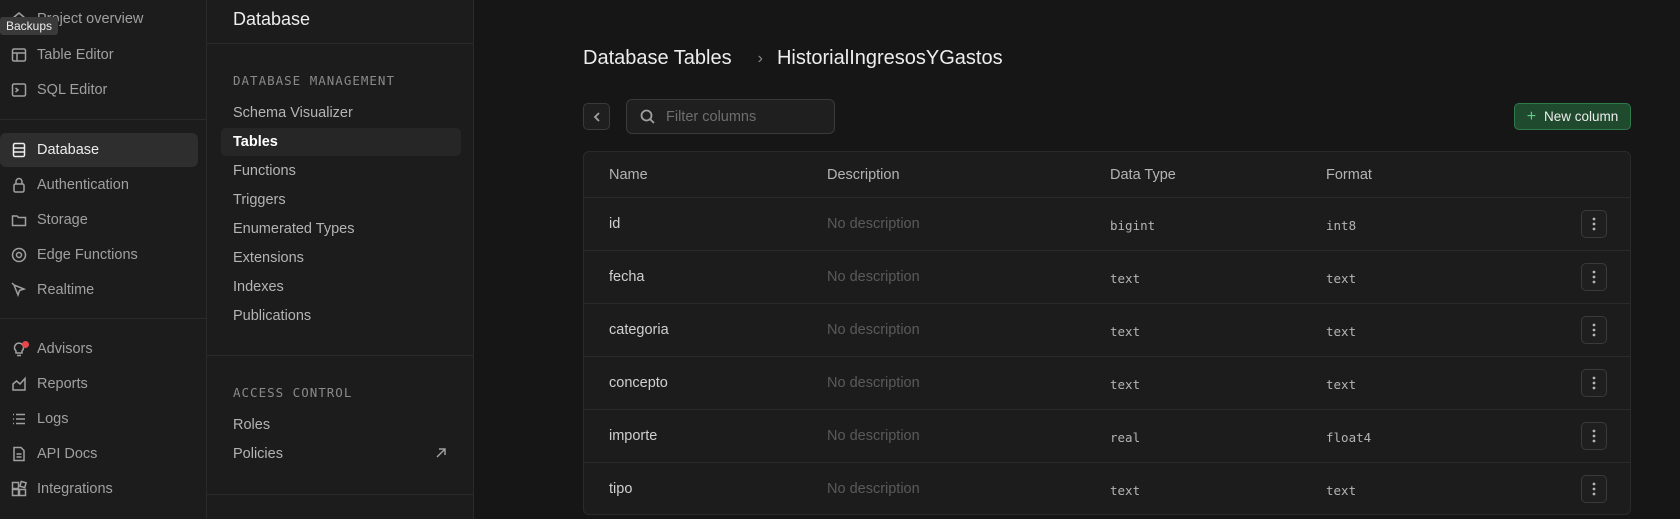 Image resolution: width=1680 pixels, height=519 pixels. I want to click on header-name: Name, so click(628, 175).